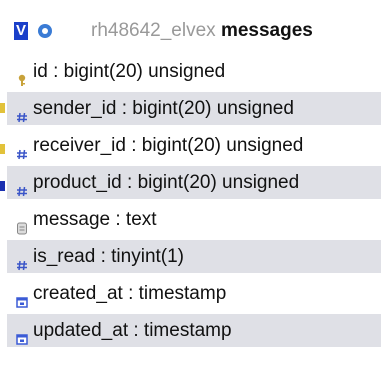 The height and width of the screenshot is (369, 383). Describe the element at coordinates (95, 219) in the screenshot. I see `column-label: message : text` at that location.